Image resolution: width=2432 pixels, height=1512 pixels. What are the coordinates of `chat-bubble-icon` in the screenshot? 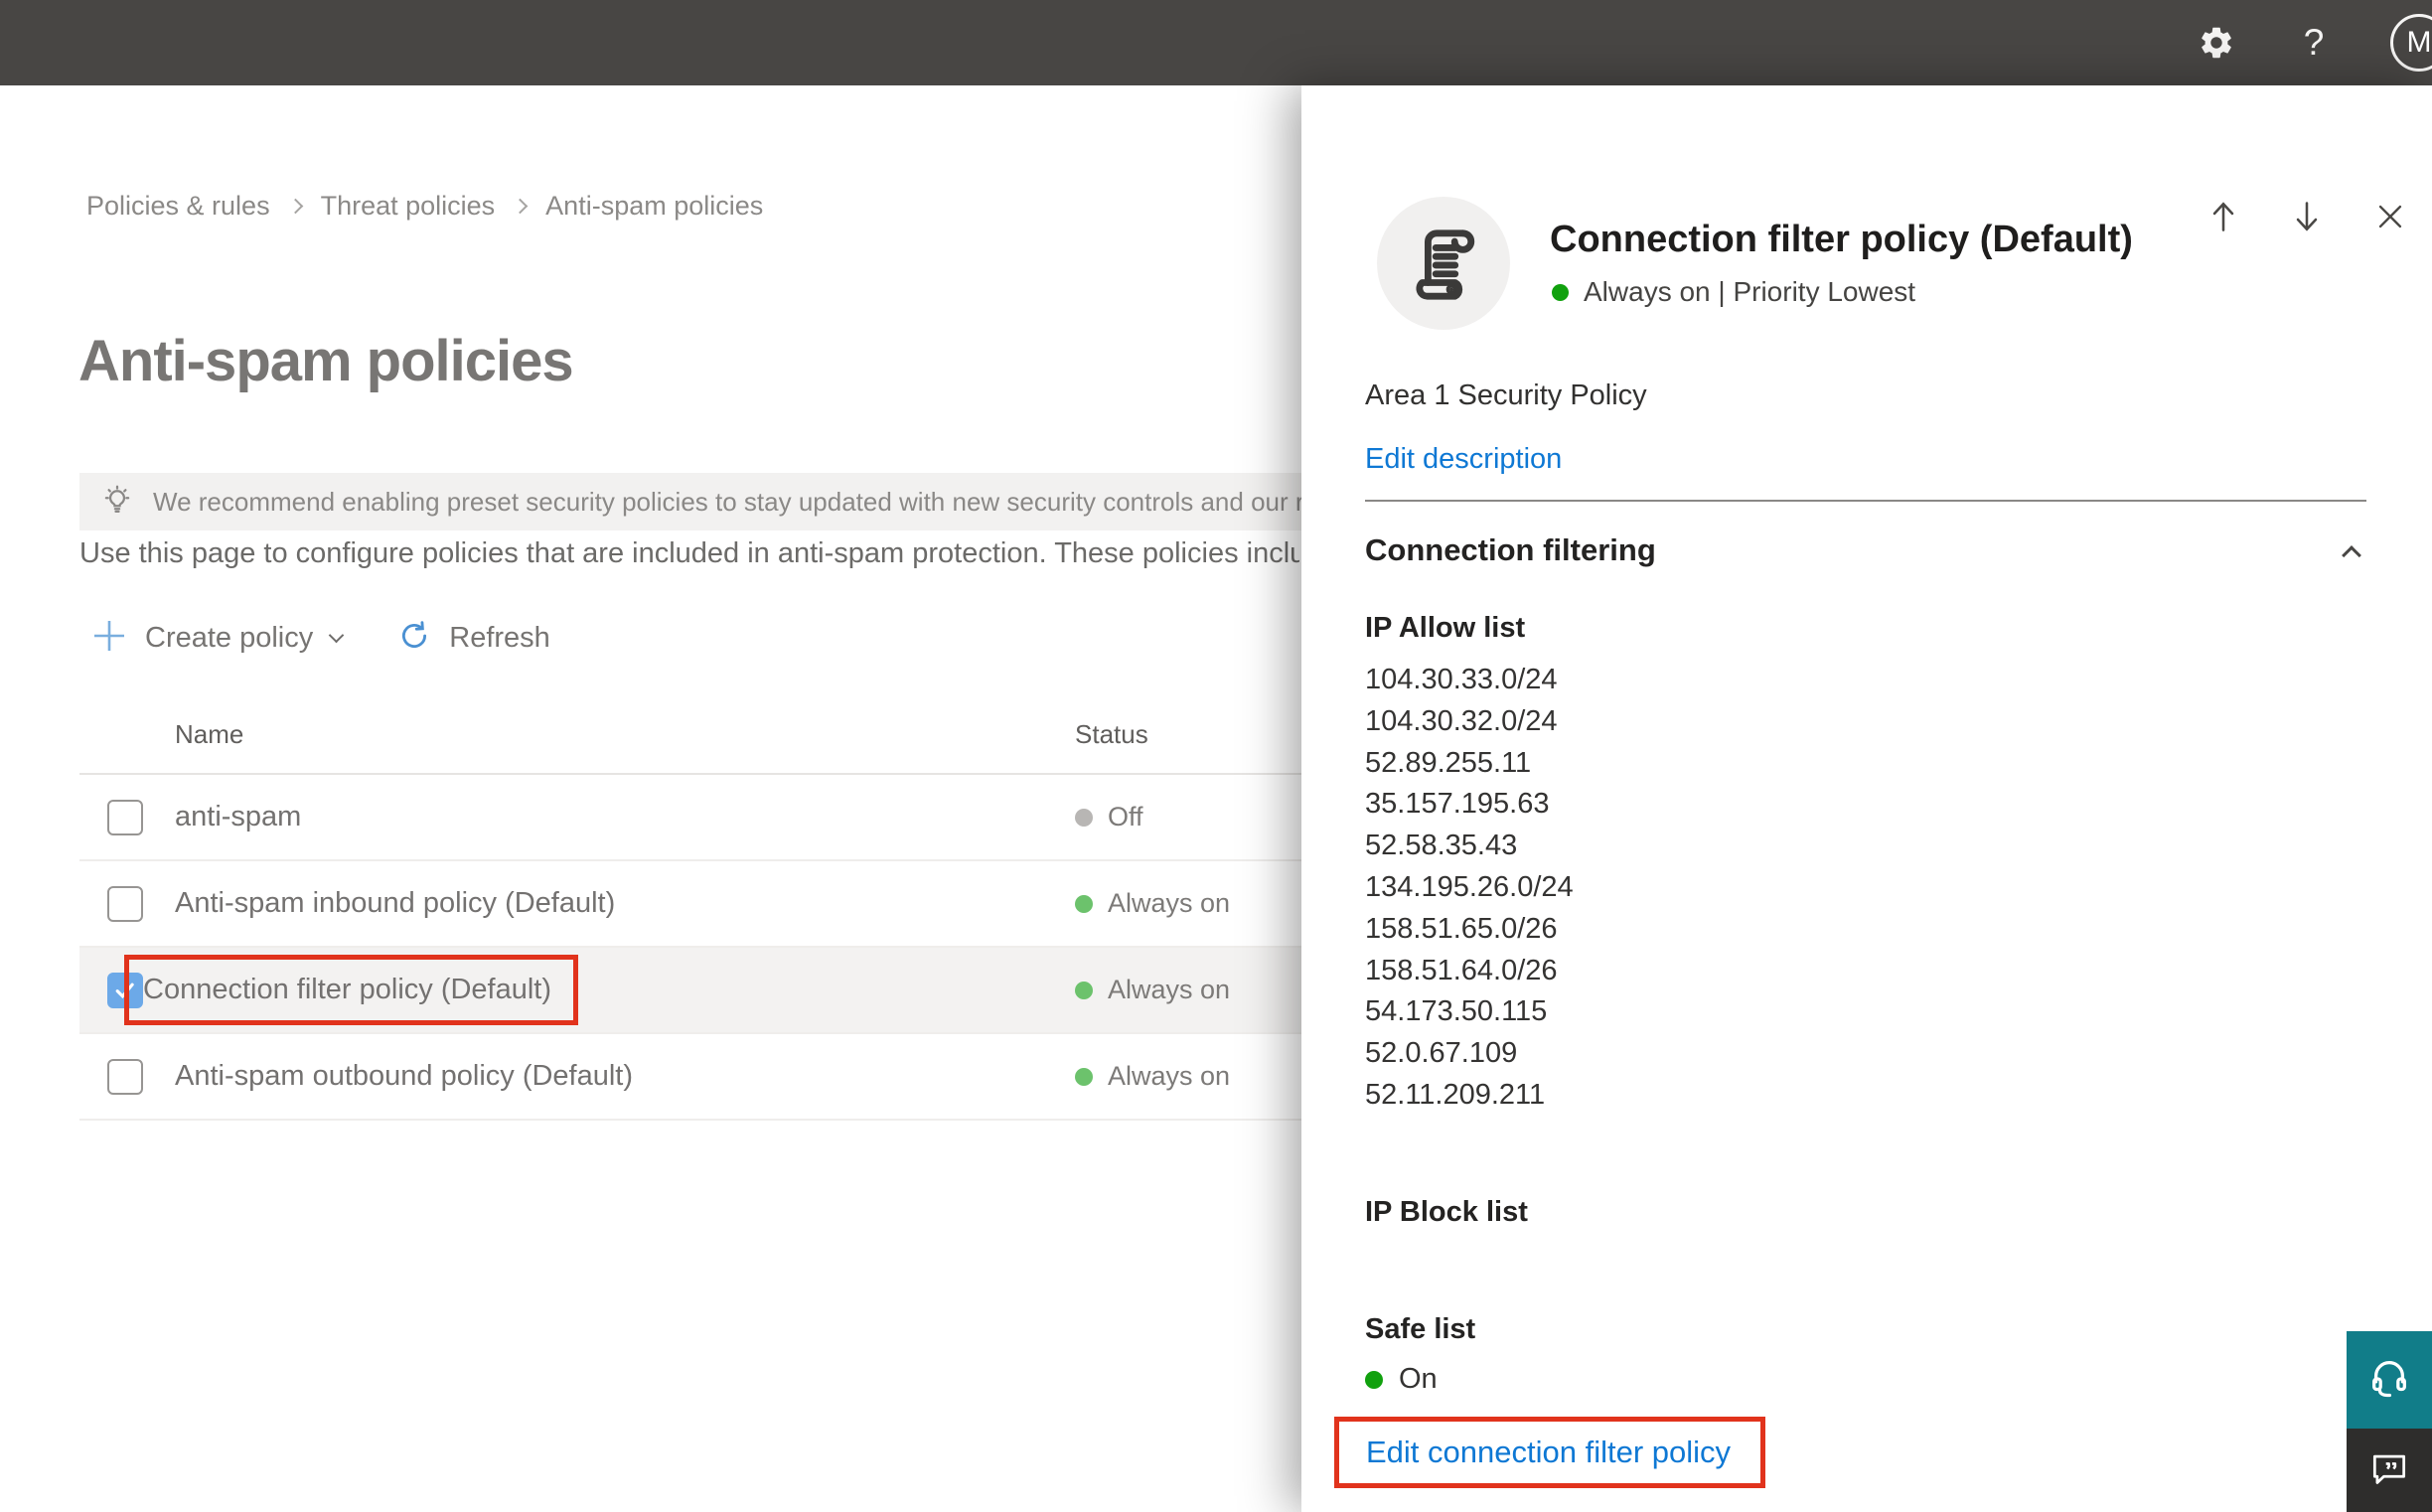 It's located at (2389, 1470).